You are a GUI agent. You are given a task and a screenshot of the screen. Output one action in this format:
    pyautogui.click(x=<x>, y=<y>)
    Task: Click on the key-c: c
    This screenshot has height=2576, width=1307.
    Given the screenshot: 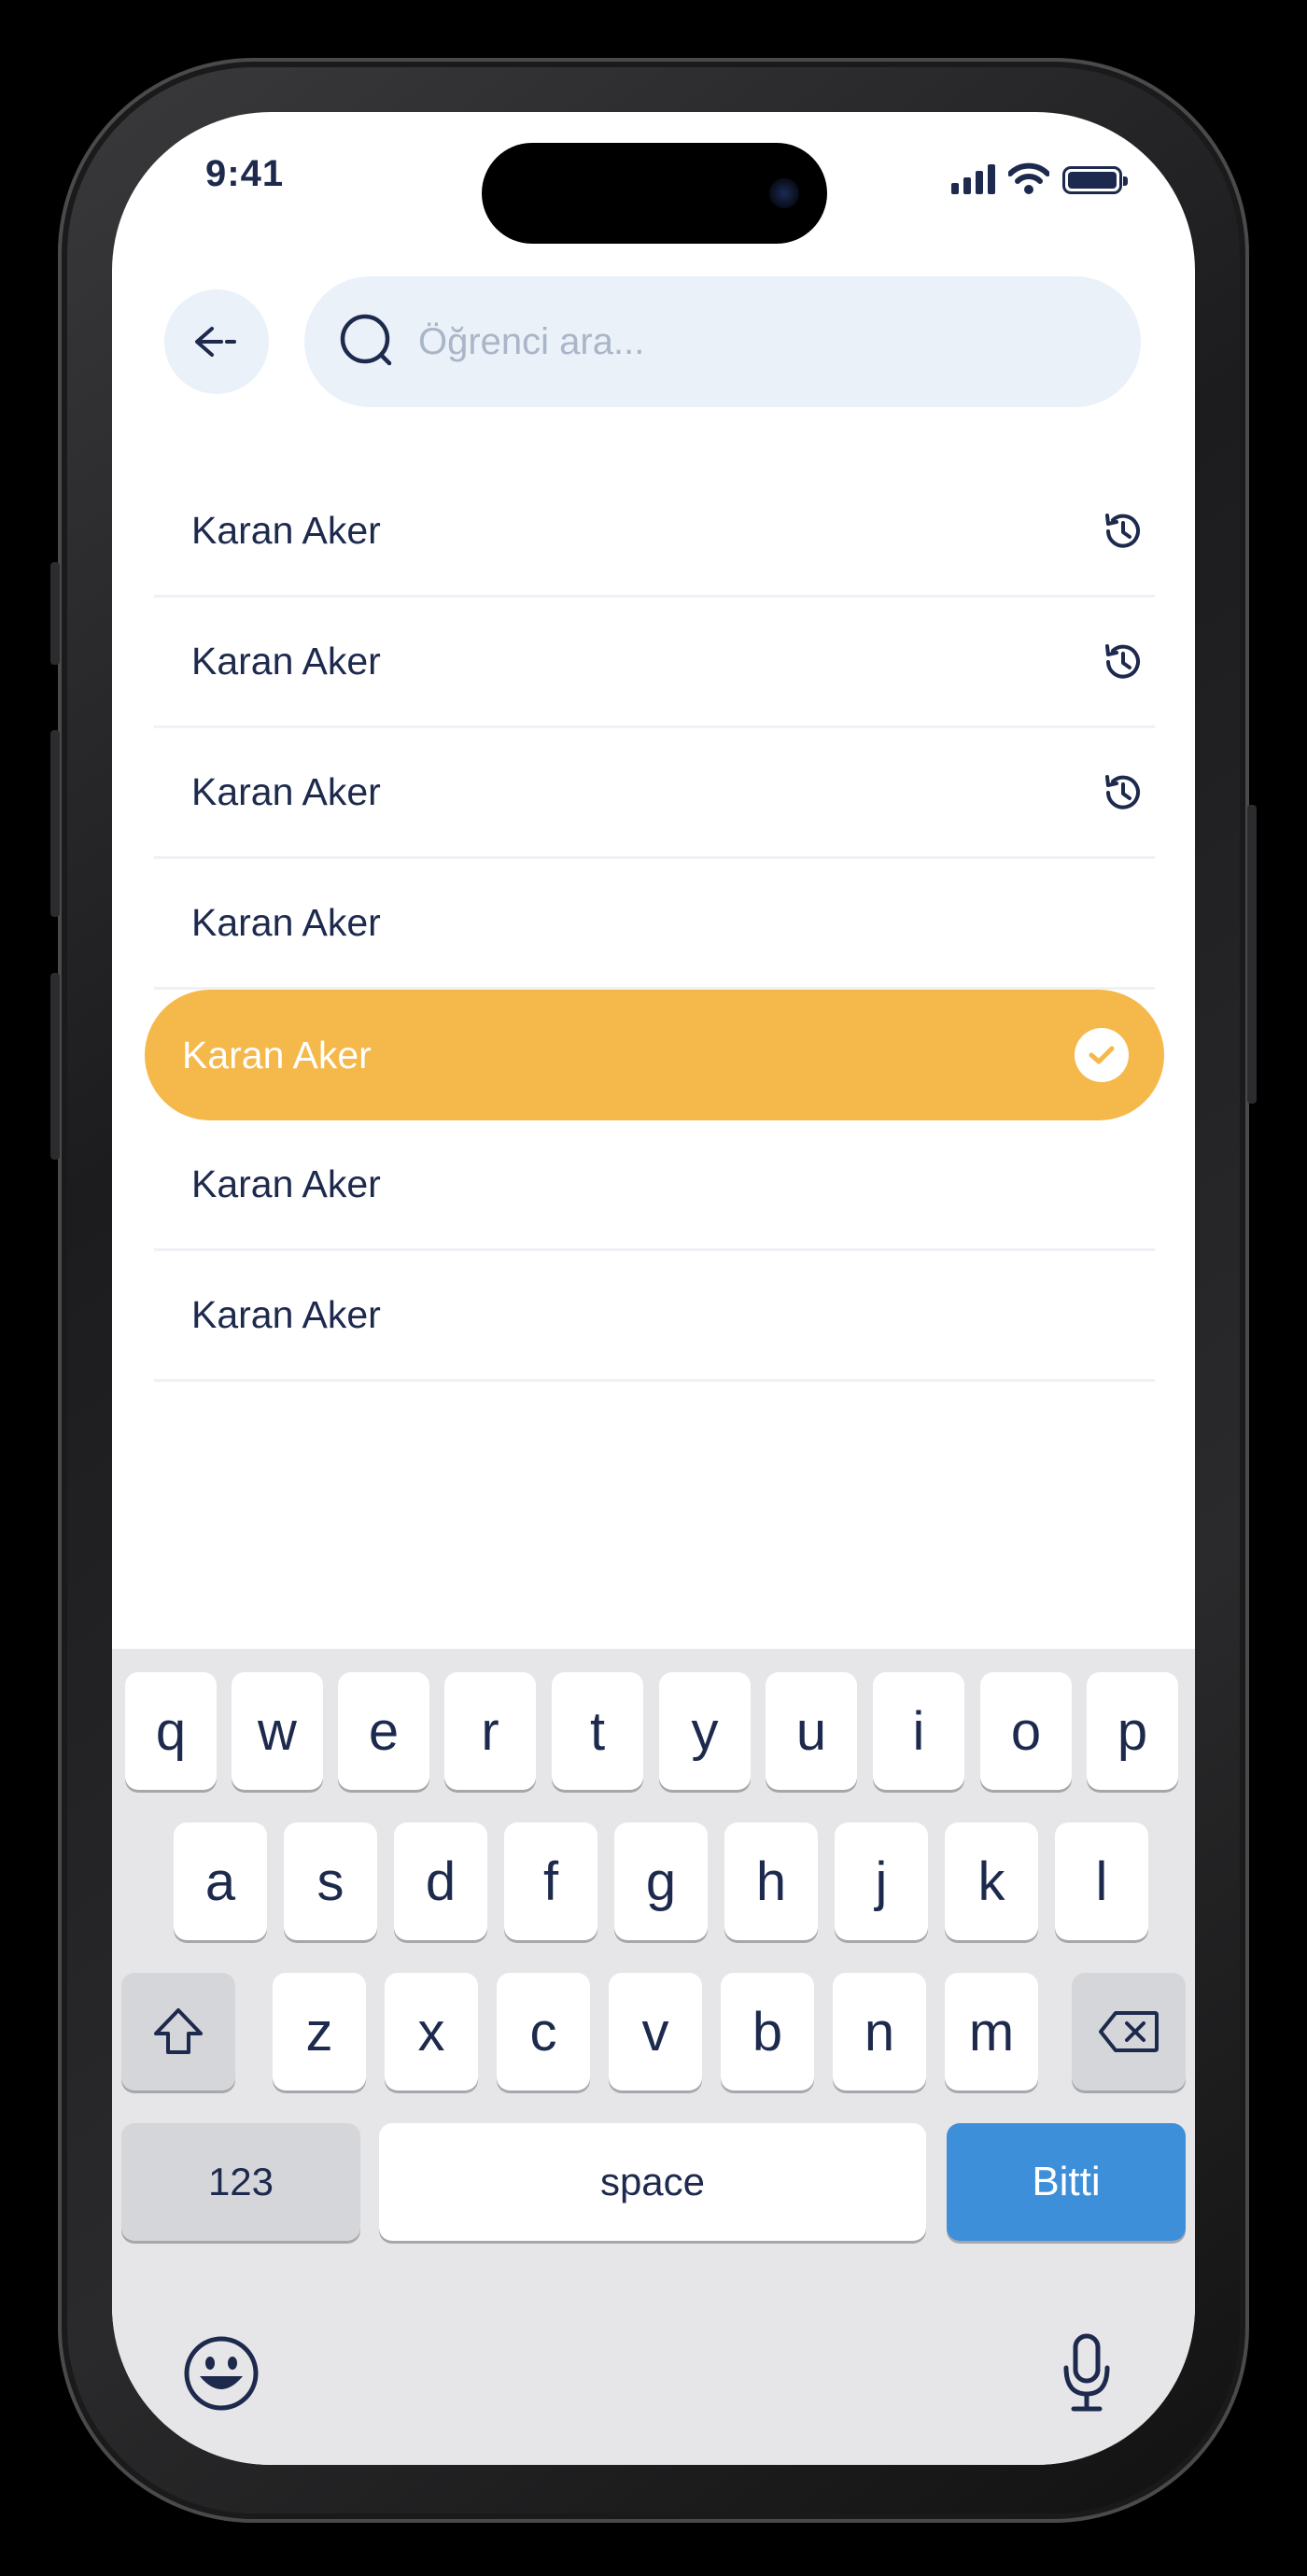 What is the action you would take?
    pyautogui.click(x=543, y=2032)
    